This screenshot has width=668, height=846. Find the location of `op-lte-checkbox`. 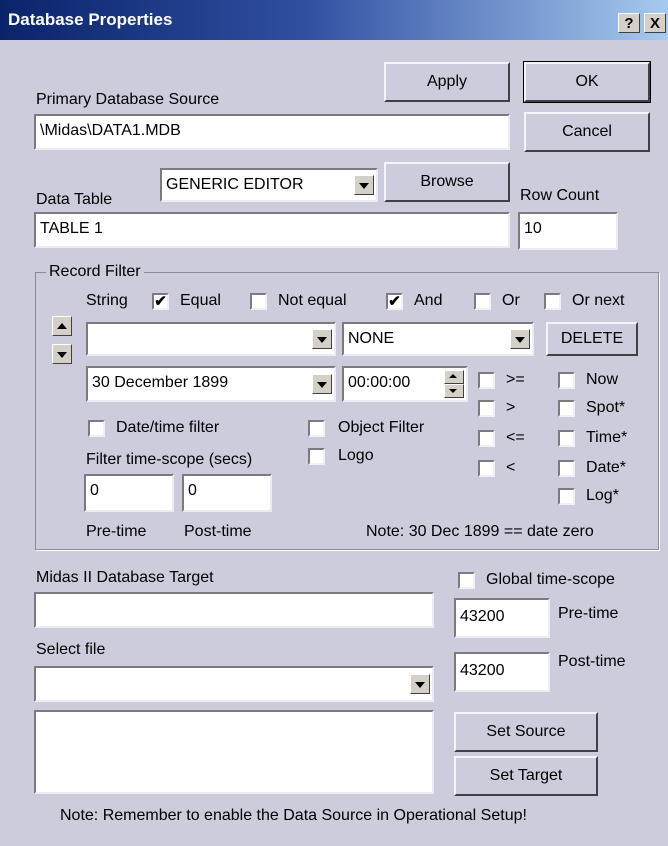

op-lte-checkbox is located at coordinates (486, 438).